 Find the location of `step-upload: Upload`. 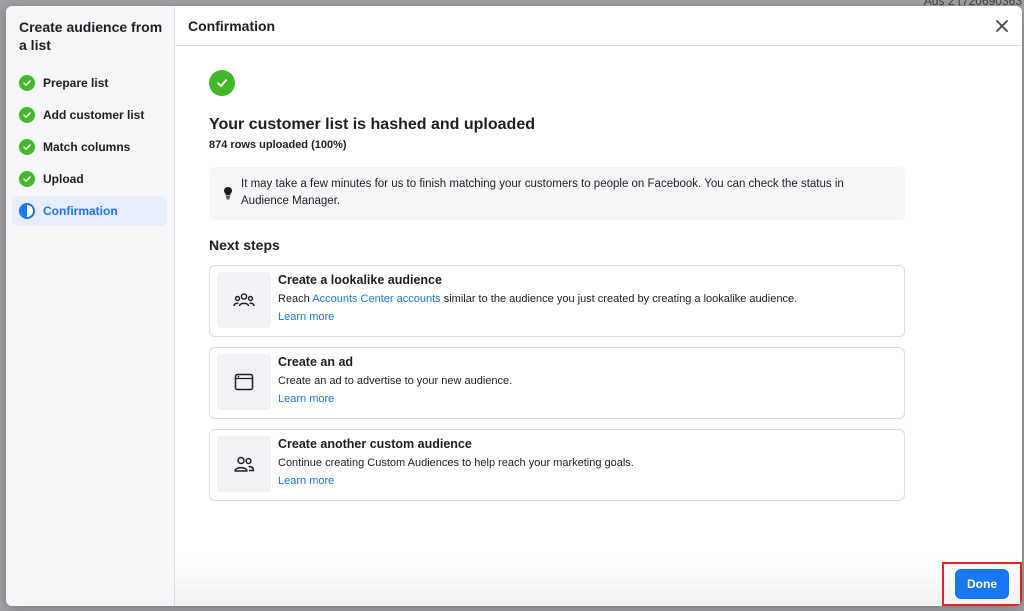

step-upload: Upload is located at coordinates (89, 179).